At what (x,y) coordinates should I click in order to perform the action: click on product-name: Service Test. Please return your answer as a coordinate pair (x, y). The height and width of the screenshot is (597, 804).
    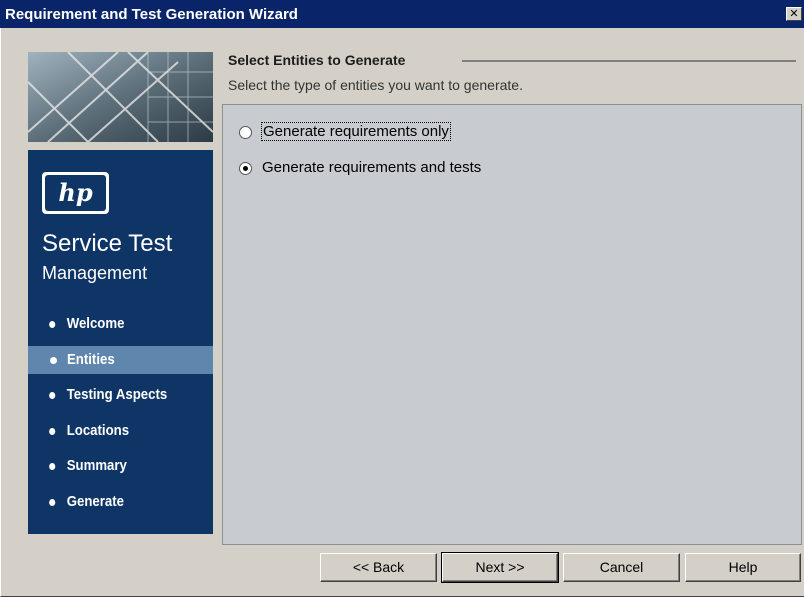
    Looking at the image, I should click on (107, 243).